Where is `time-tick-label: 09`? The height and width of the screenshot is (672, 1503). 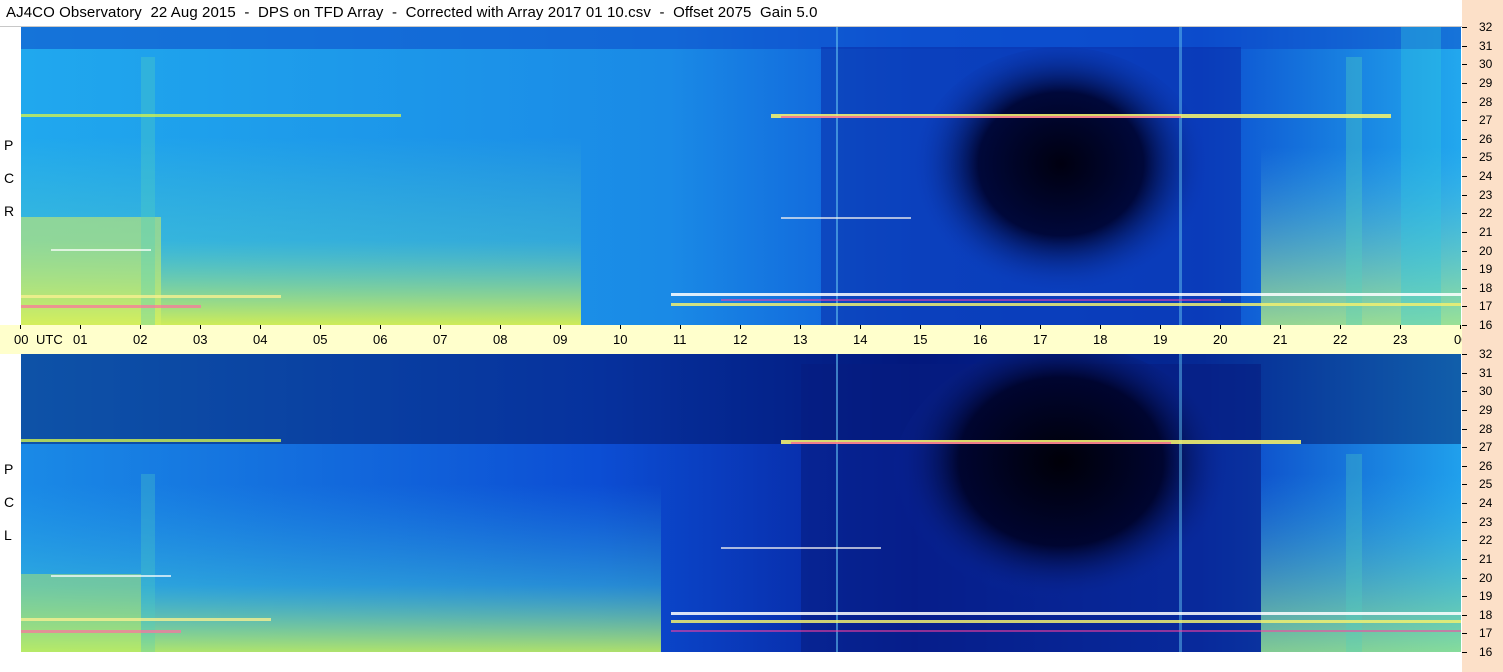
time-tick-label: 09 is located at coordinates (560, 339).